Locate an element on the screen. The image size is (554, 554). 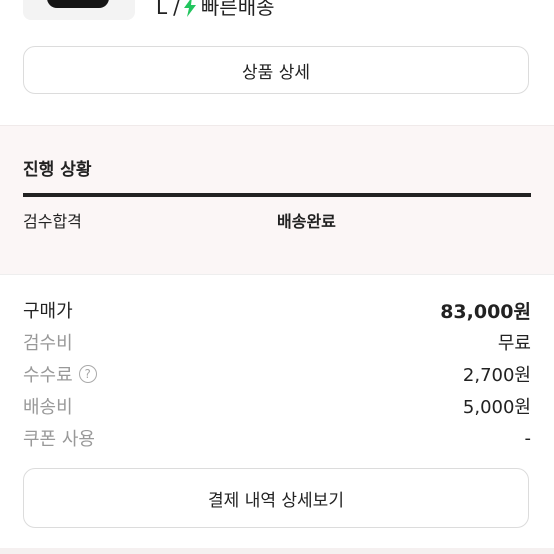
progress-step-inspection-passed: 검수합격 is located at coordinates (52, 221).